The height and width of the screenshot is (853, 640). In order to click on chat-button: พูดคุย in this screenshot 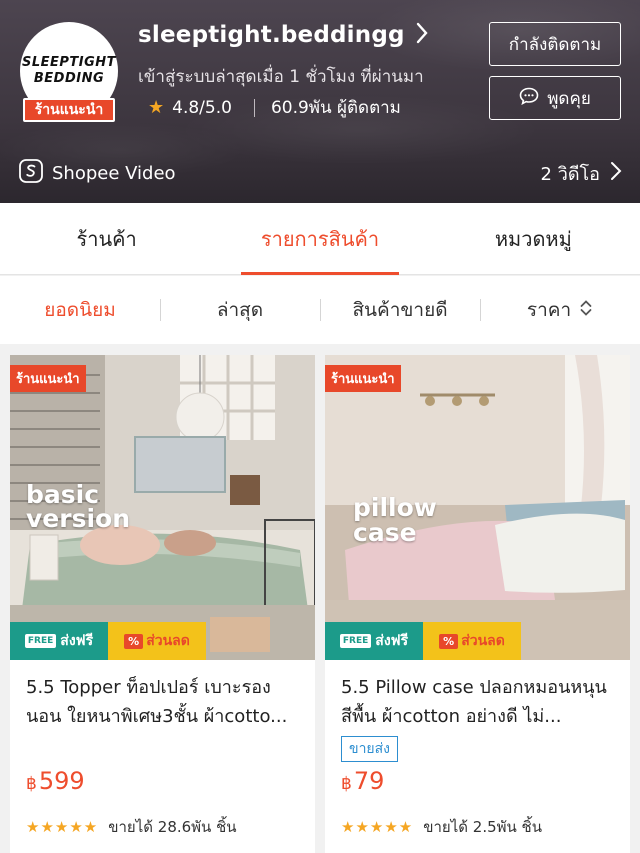, I will do `click(555, 98)`.